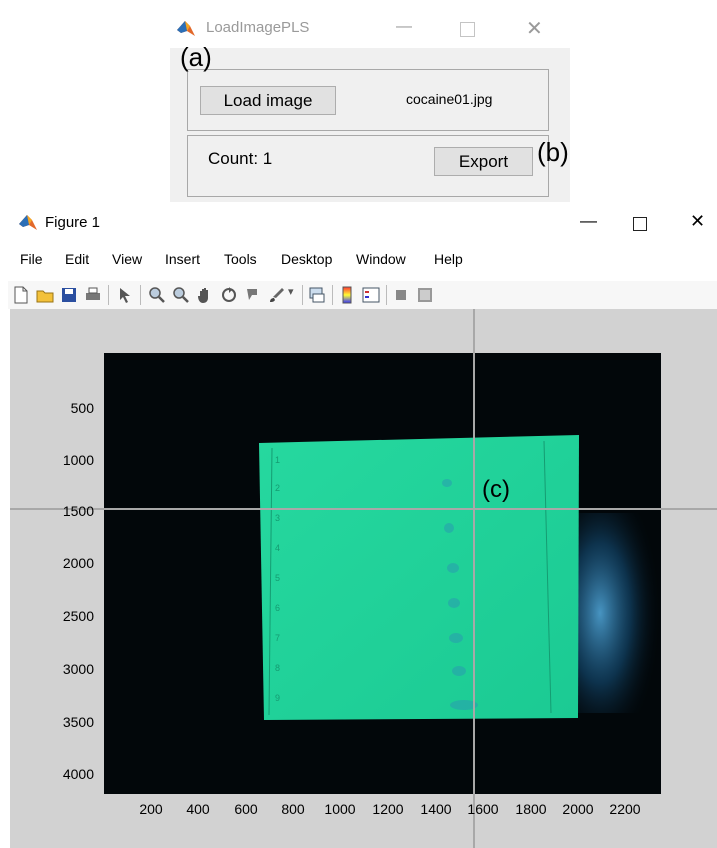 The width and height of the screenshot is (717, 848). I want to click on svg-text: 5, so click(277, 578).